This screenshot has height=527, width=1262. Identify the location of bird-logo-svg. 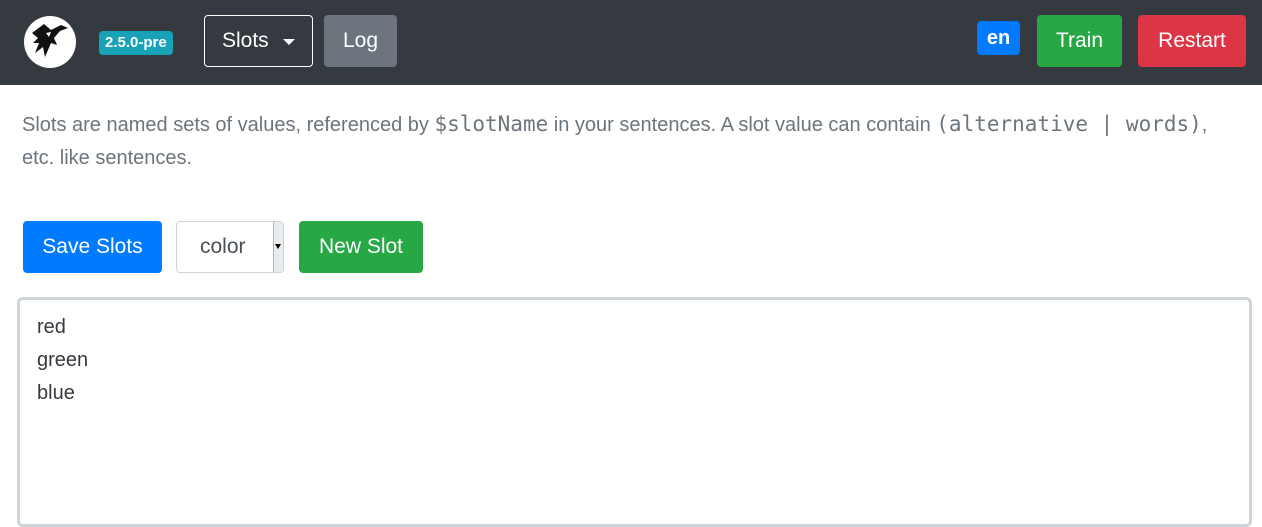
(50, 40).